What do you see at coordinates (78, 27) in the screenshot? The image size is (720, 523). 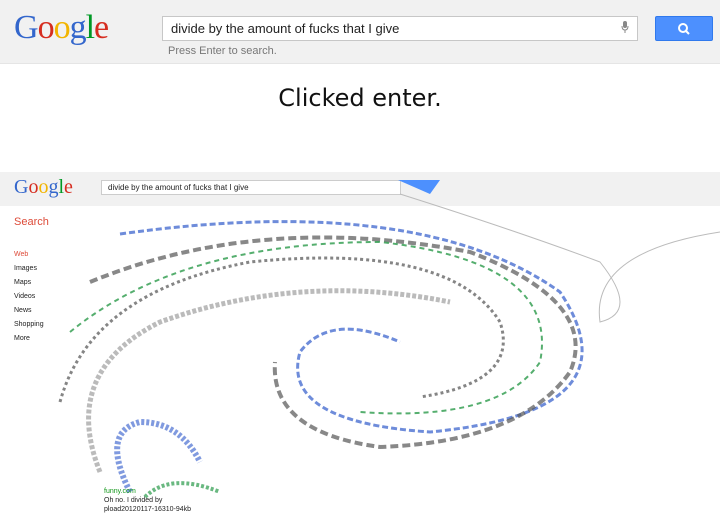 I see `logo-letter: g` at bounding box center [78, 27].